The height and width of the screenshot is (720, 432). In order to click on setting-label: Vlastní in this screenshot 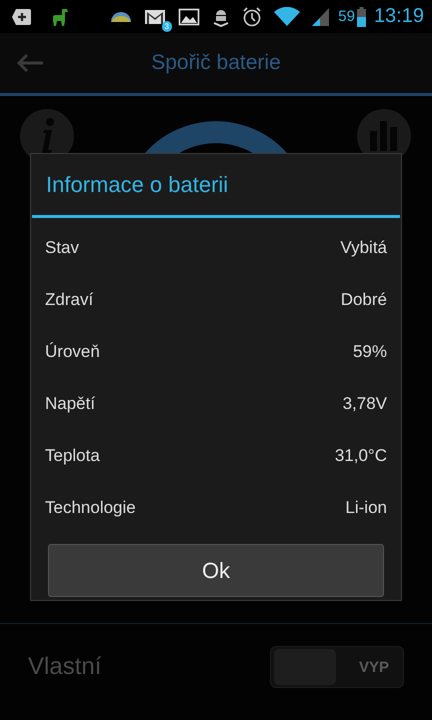, I will do `click(65, 667)`.